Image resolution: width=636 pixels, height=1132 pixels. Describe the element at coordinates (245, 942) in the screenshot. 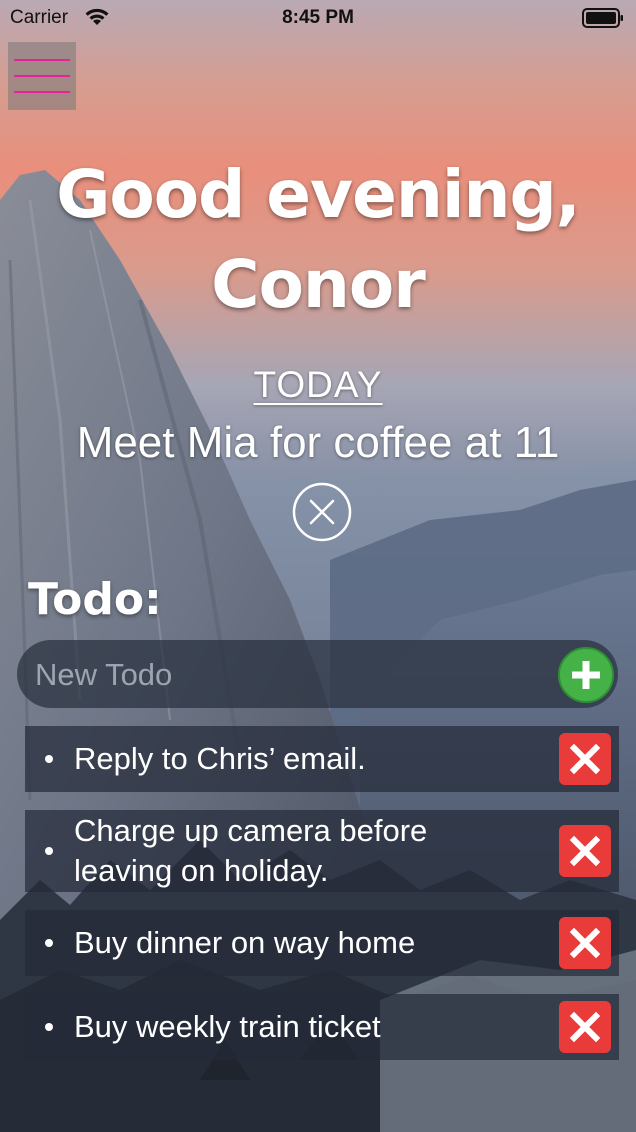

I see `todo-item-text: Buy dinner on way home` at that location.